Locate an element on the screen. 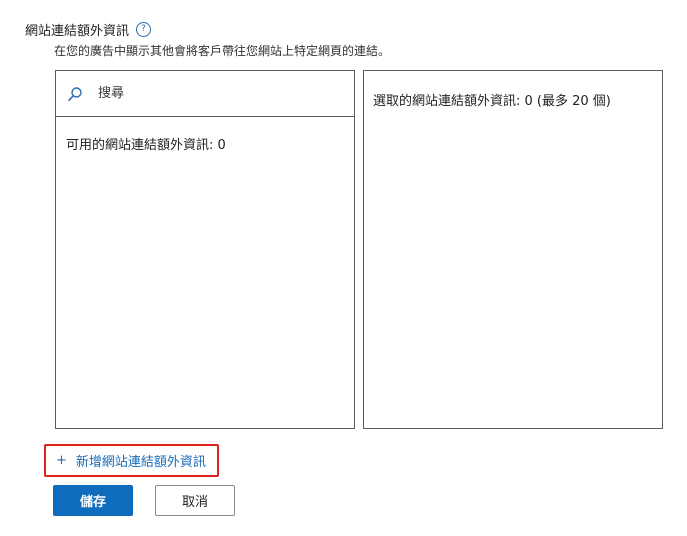 The image size is (687, 536). section-title: 網站連結額外資訊 is located at coordinates (77, 31).